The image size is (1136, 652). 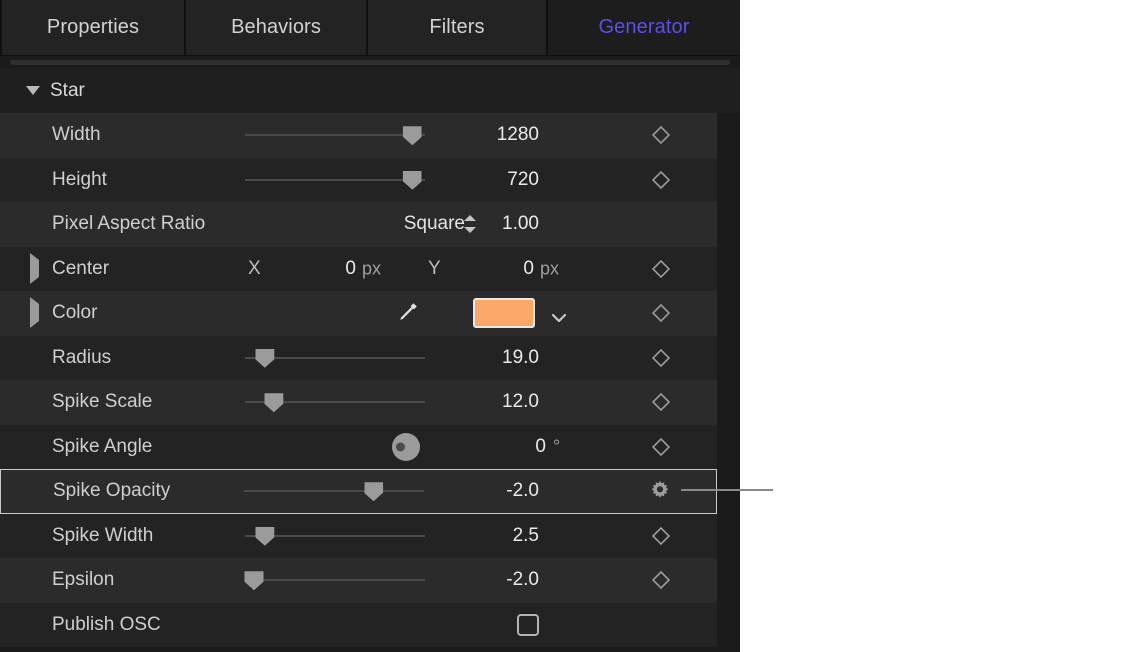 I want to click on param-row-width: Width 1280, so click(x=358, y=135).